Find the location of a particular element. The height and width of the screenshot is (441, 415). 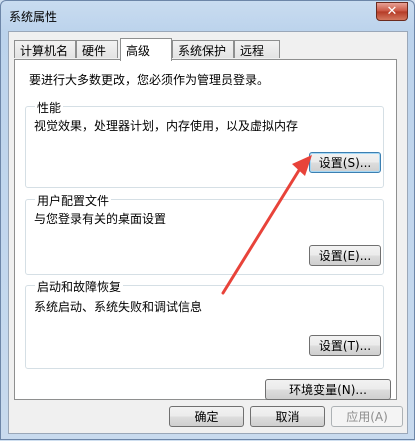

tab-system-protection: 系统保护 is located at coordinates (203, 49).